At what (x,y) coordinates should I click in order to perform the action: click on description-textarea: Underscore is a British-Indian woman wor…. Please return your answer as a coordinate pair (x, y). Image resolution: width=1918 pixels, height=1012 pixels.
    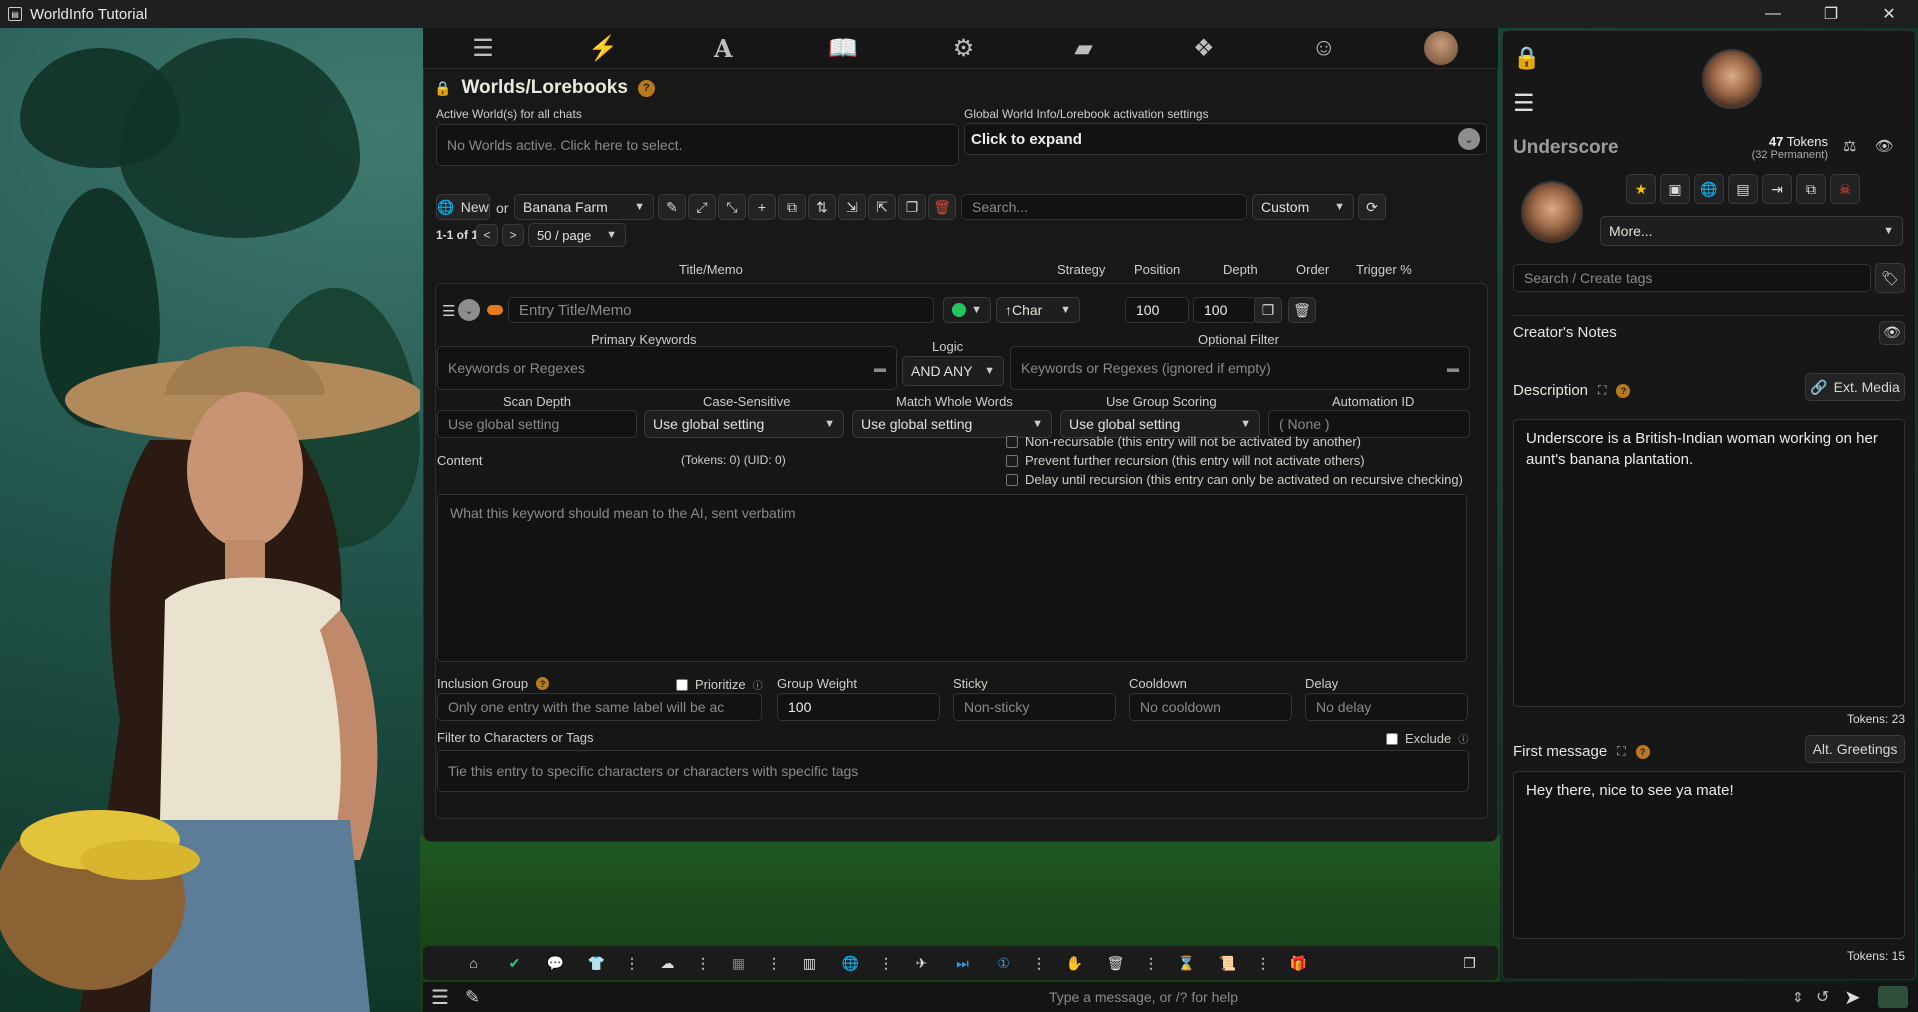
    Looking at the image, I should click on (1709, 563).